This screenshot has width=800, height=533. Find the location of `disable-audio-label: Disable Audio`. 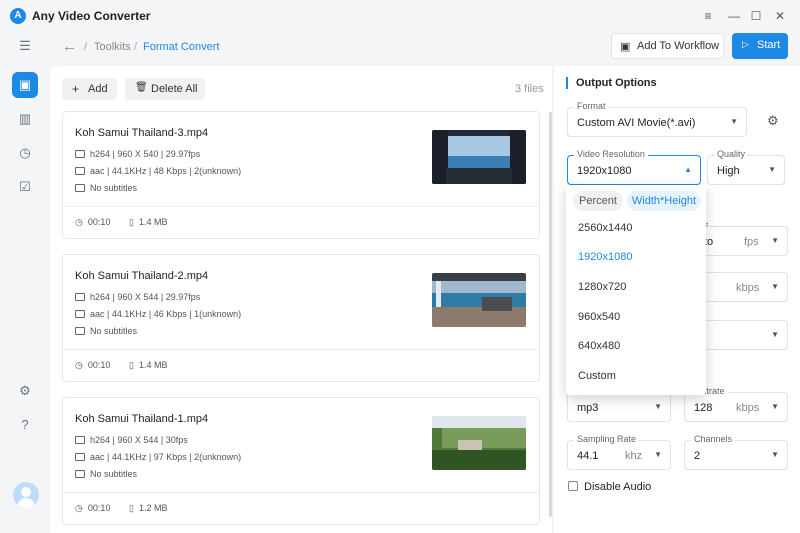

disable-audio-label: Disable Audio is located at coordinates (618, 487).